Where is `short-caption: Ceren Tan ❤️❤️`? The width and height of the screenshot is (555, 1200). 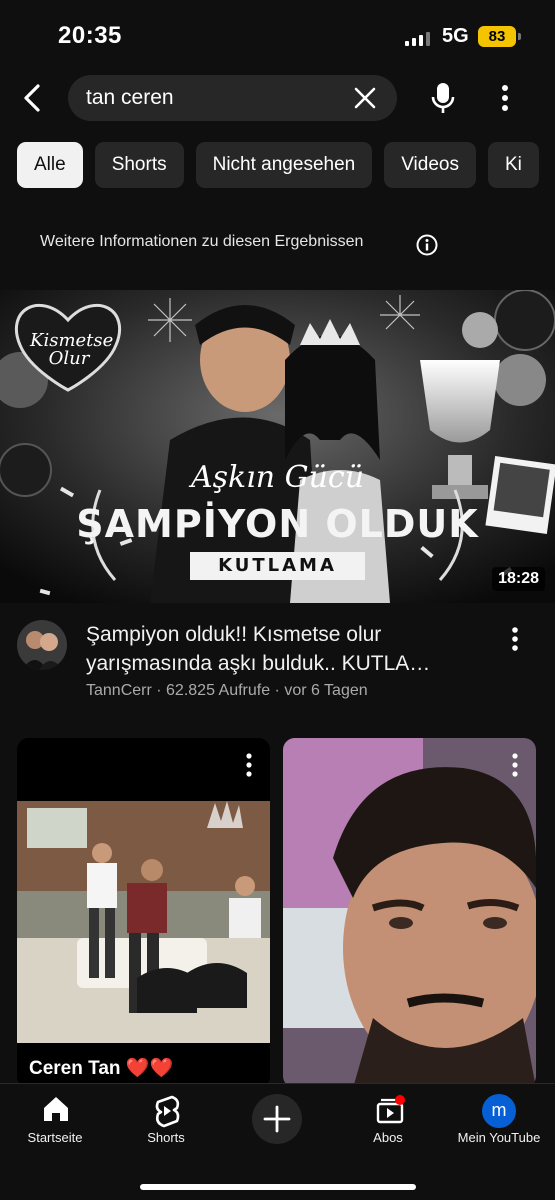 short-caption: Ceren Tan ❤️❤️ is located at coordinates (101, 1068).